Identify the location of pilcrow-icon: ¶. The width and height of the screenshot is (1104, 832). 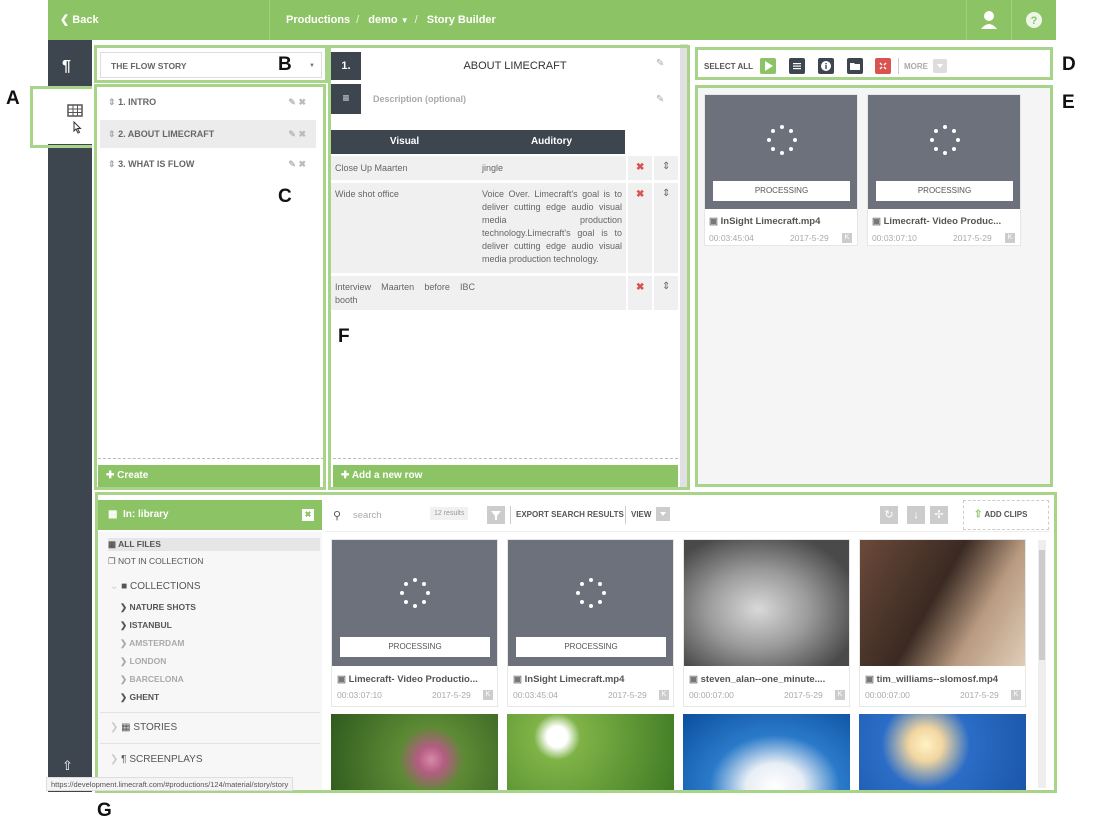
(66, 67).